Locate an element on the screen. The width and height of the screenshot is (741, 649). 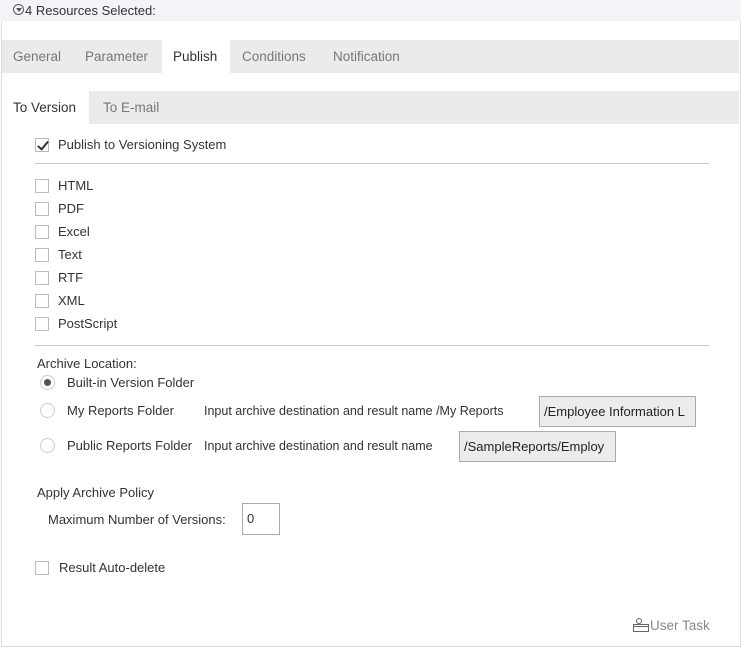
public-reports-label: Public Reports Folder is located at coordinates (129, 445).